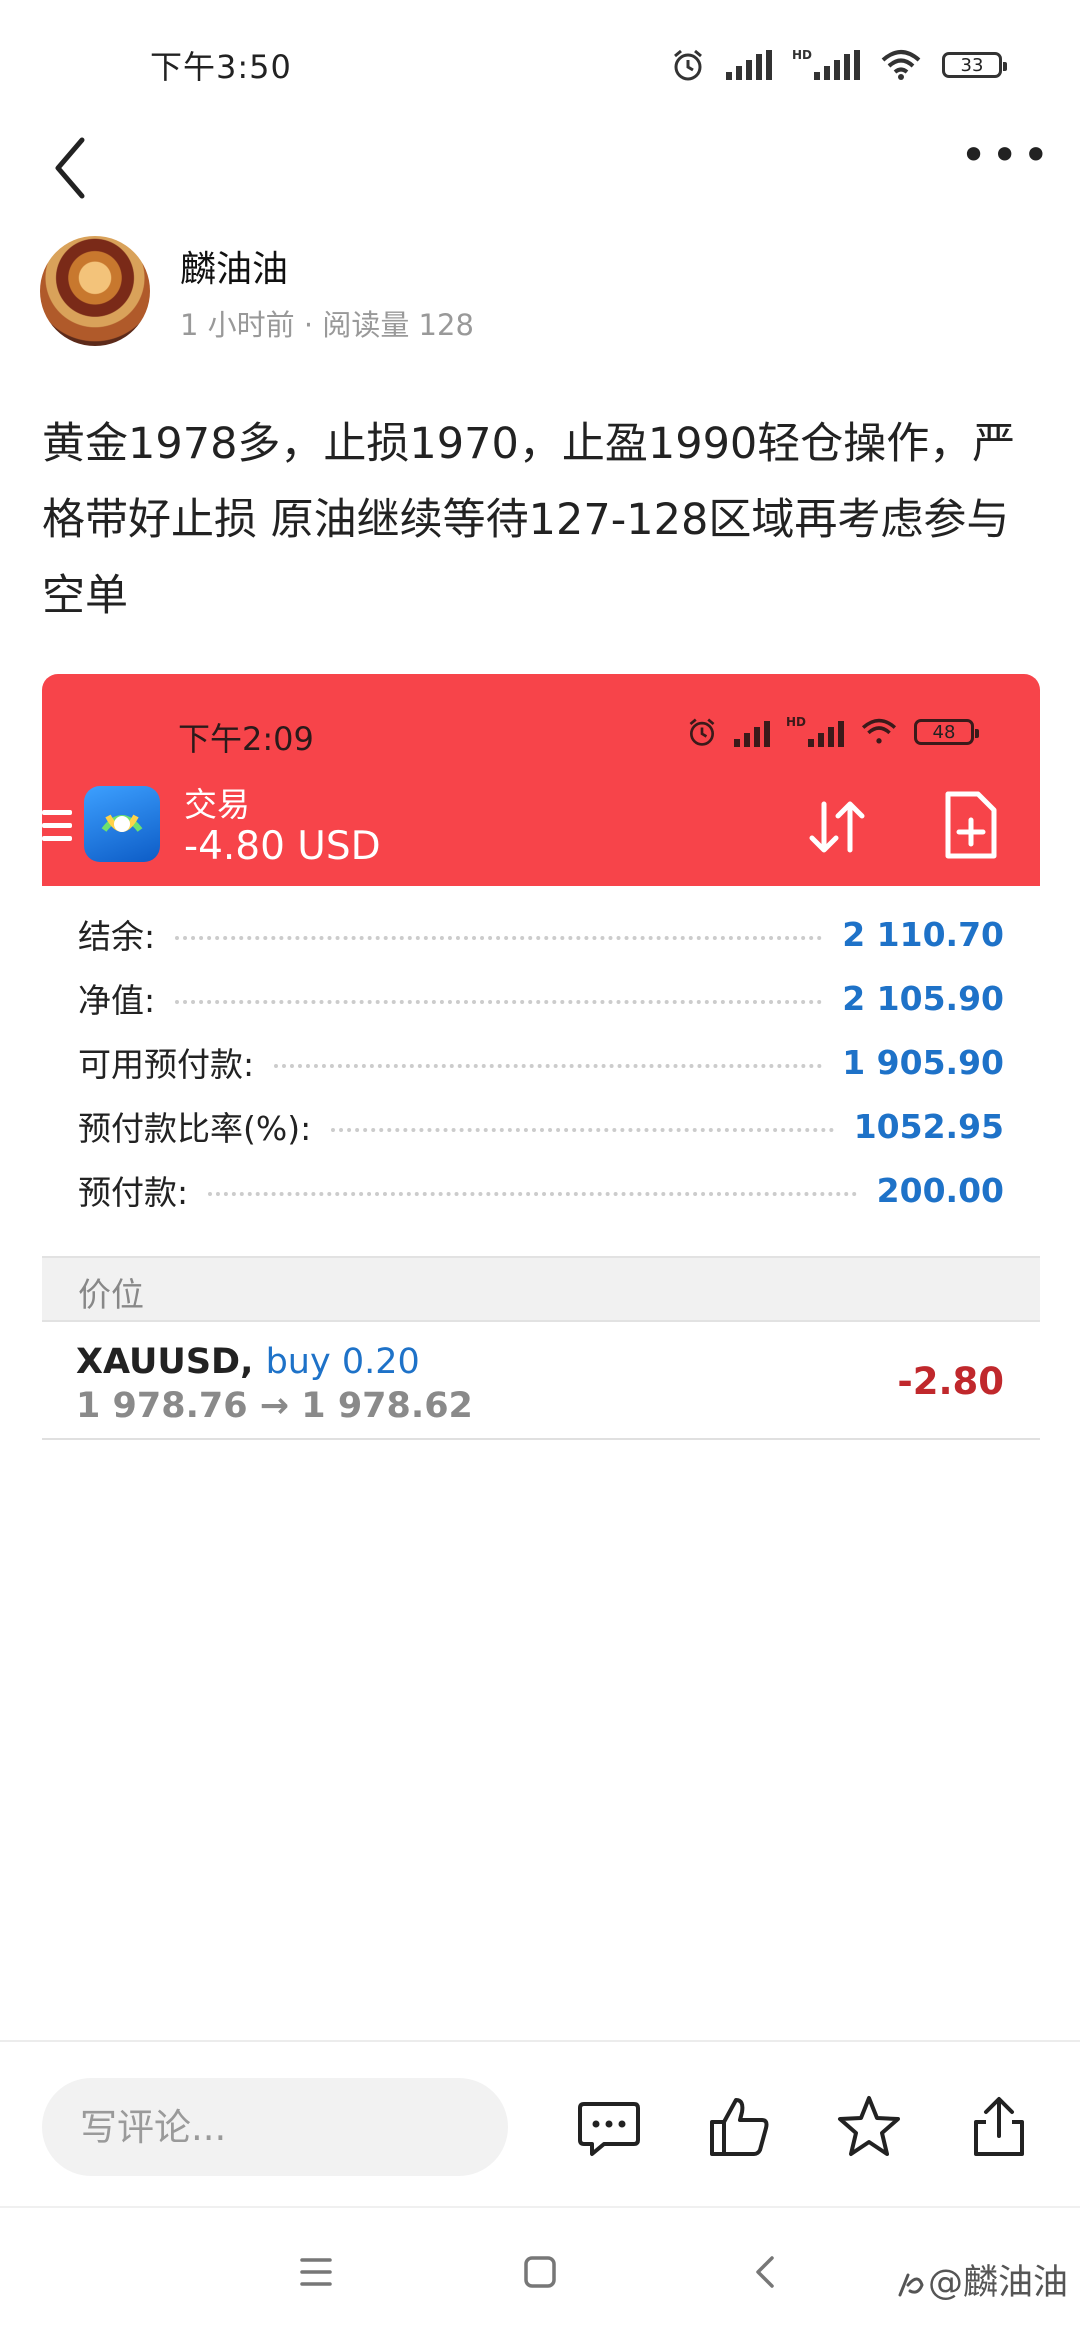 This screenshot has height=2340, width=1080. I want to click on embed-header: 下午2:09 HD 48 交易 -4.80 USD, so click(541, 780).